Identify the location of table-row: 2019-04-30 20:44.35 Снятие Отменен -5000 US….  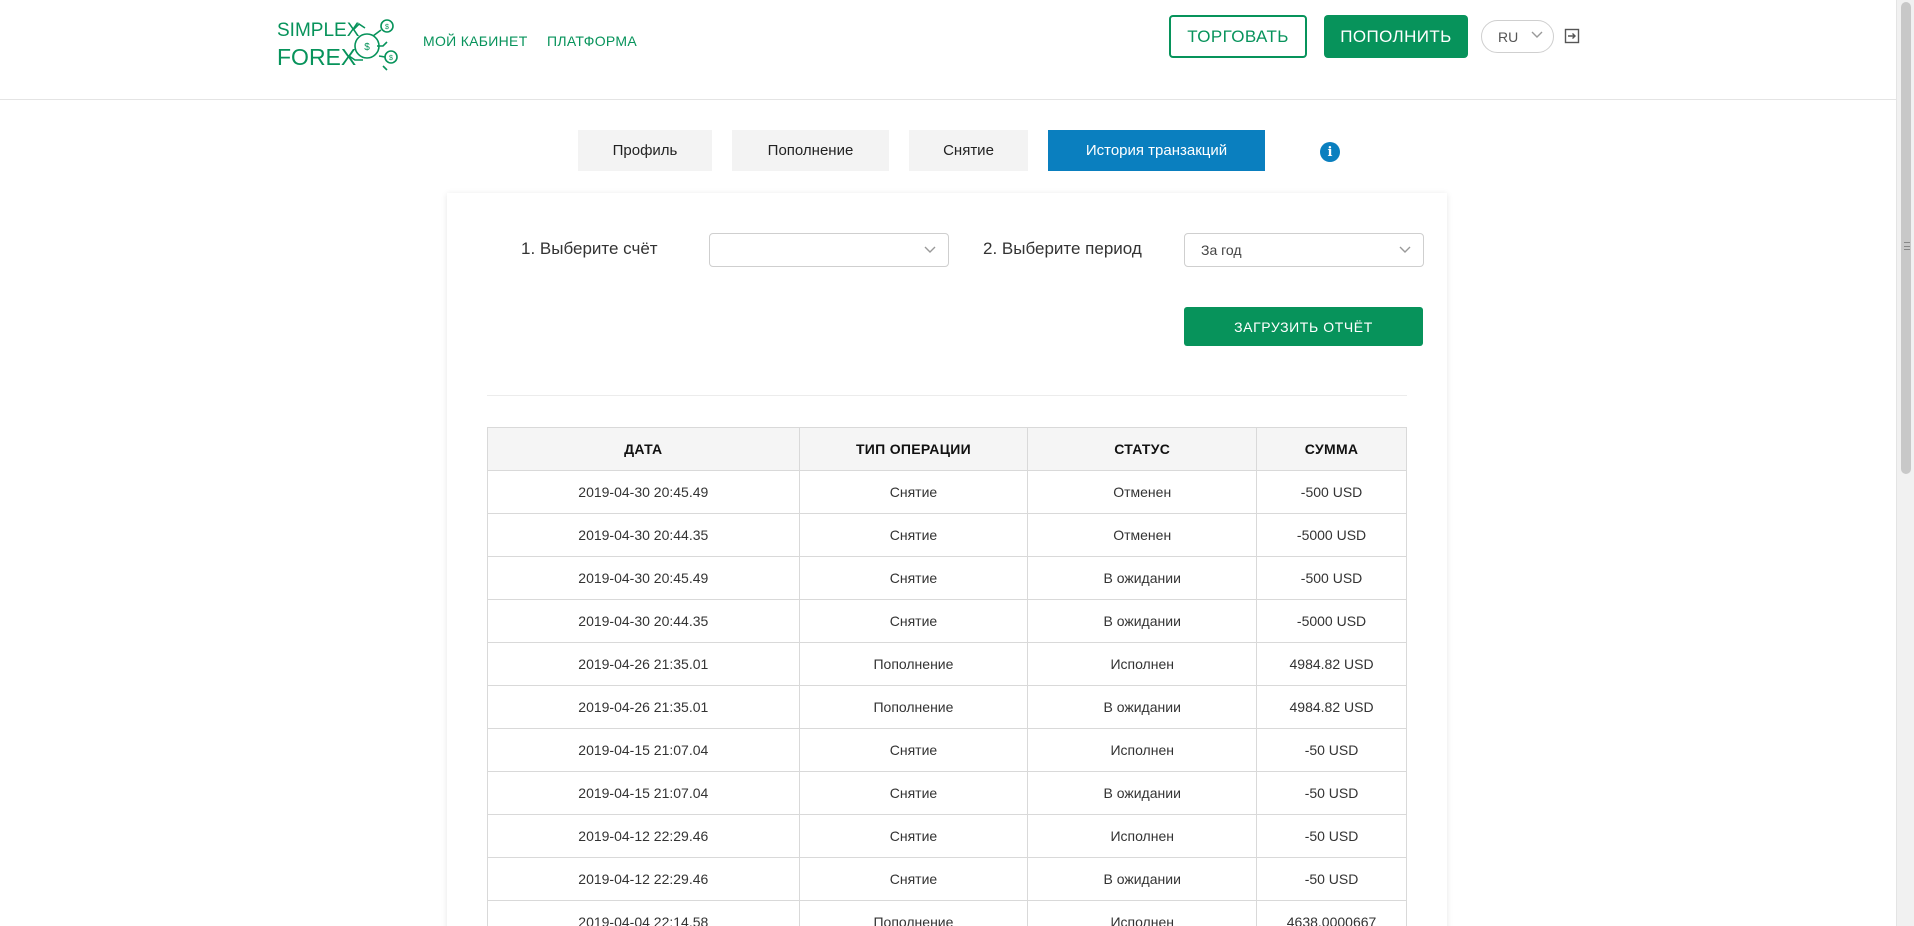
(947, 535).